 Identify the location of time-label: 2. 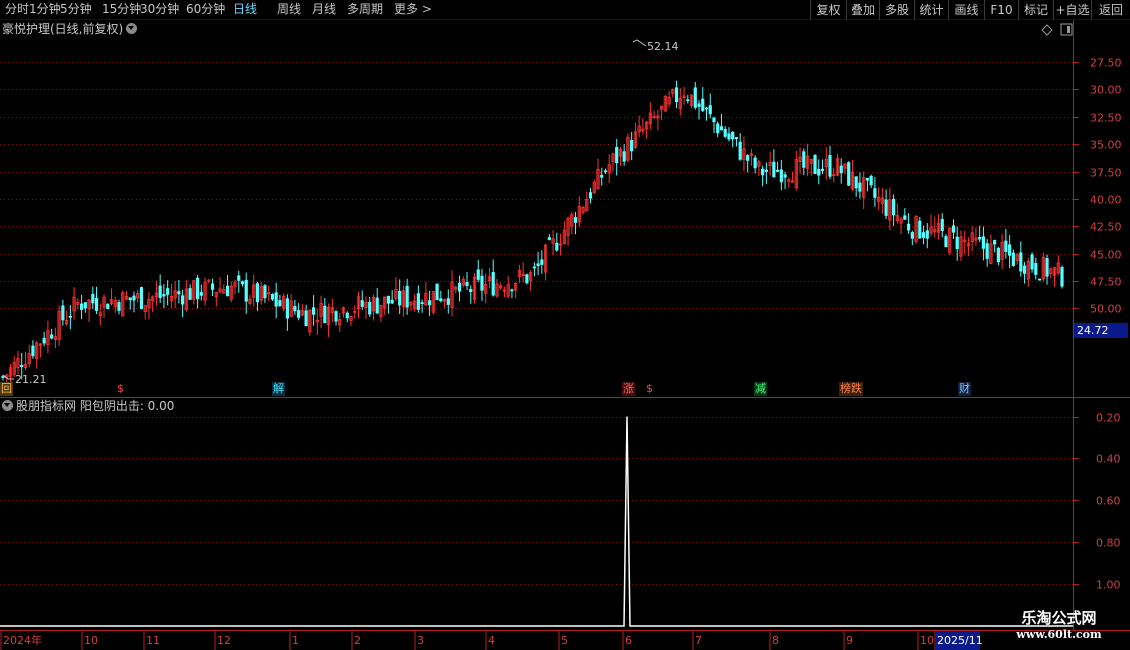
(357, 640).